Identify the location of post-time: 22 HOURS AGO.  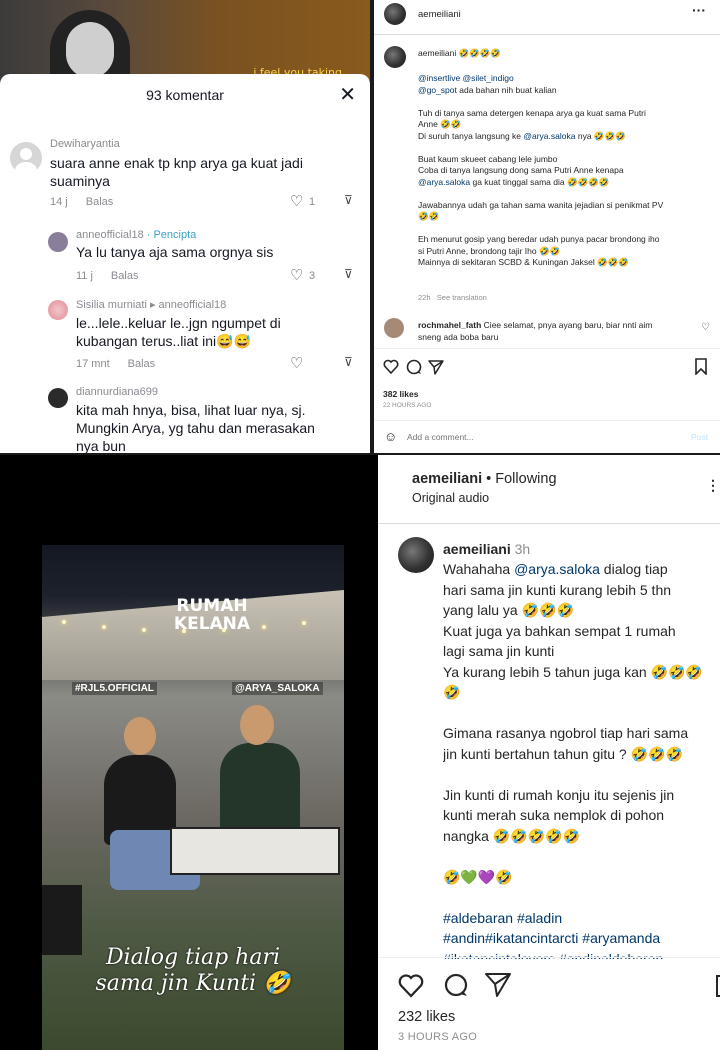
(407, 405).